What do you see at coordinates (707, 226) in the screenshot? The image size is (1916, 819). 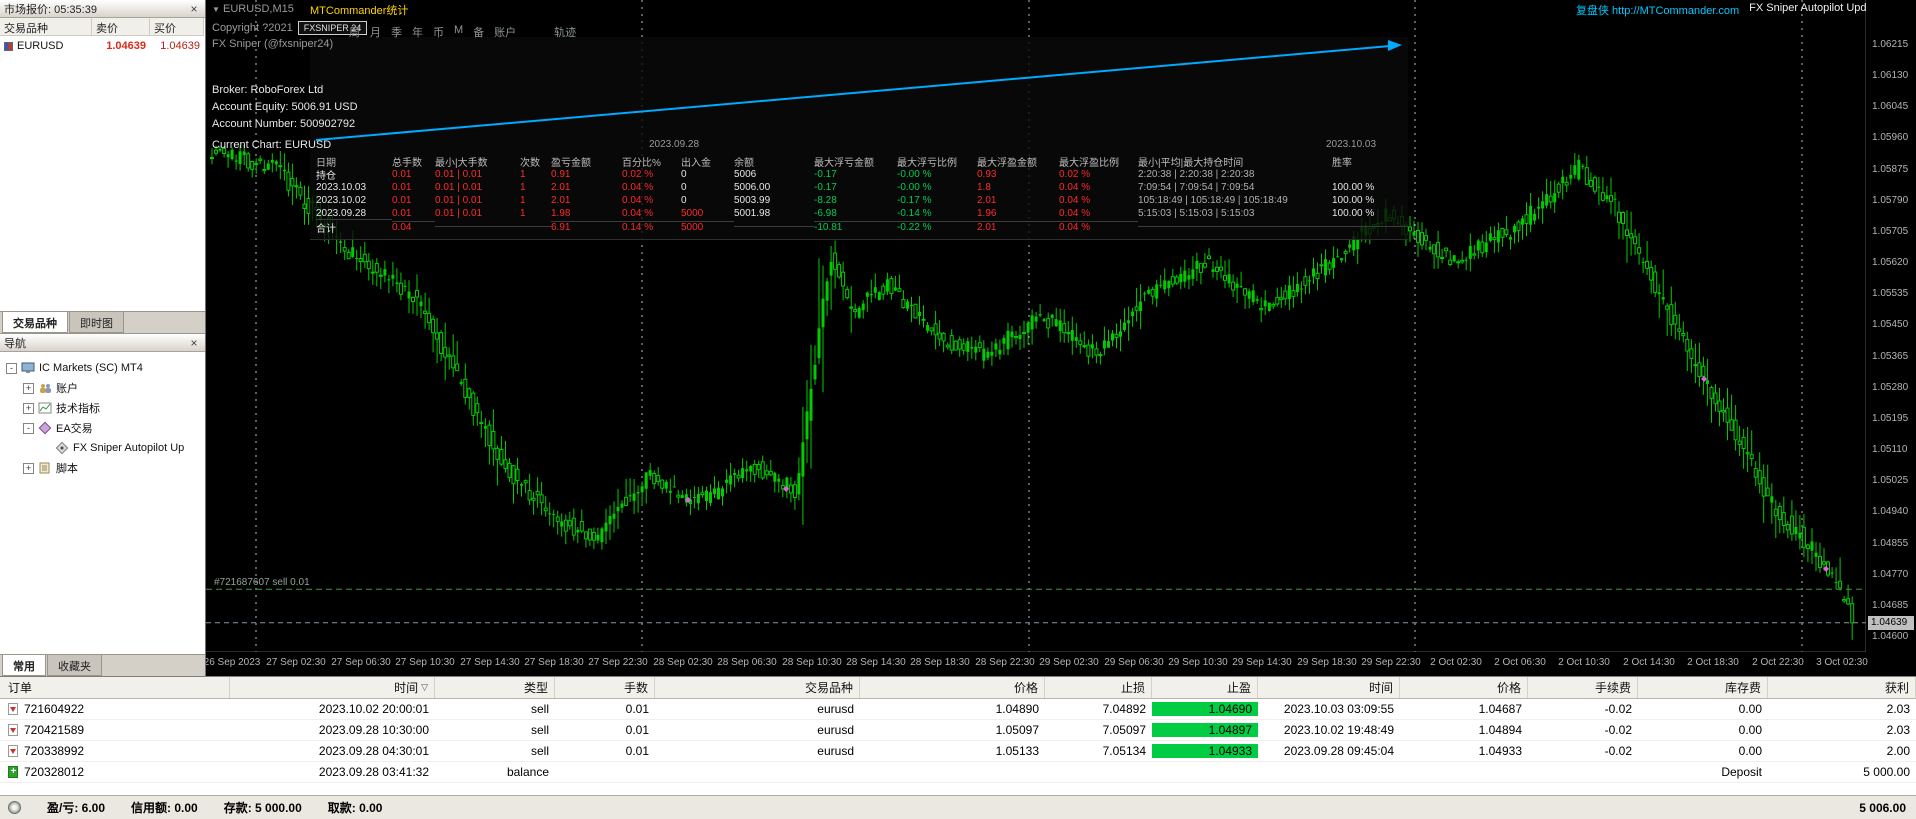 I see `stats-cell: 5000` at bounding box center [707, 226].